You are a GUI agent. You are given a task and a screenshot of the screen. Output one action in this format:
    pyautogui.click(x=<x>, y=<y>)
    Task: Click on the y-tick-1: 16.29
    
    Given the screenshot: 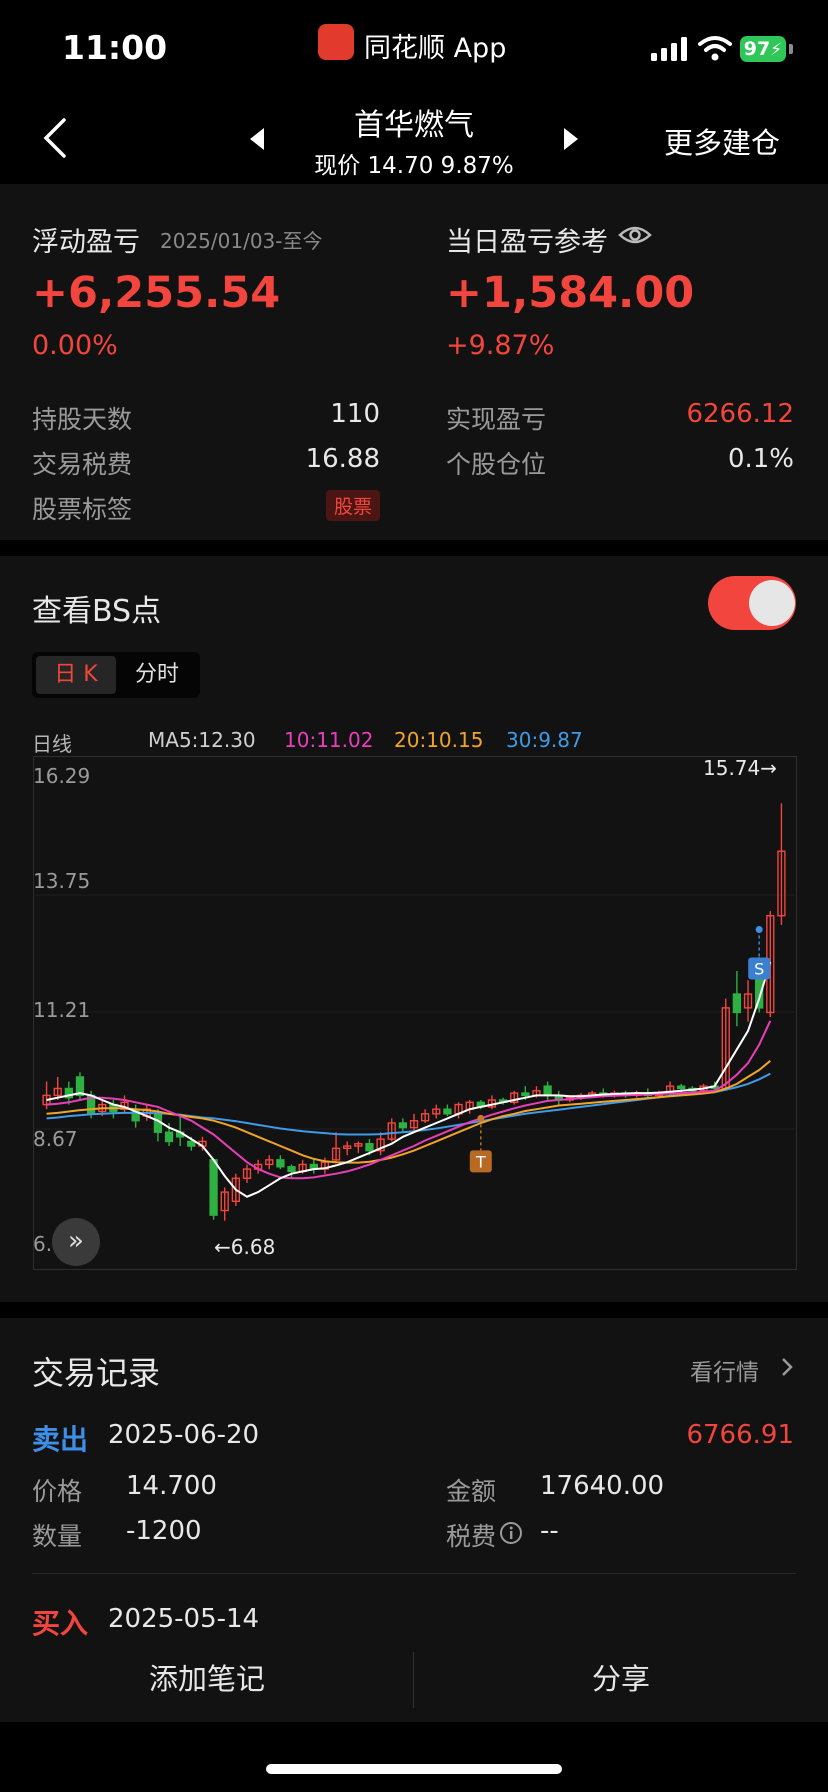 What is the action you would take?
    pyautogui.click(x=62, y=776)
    